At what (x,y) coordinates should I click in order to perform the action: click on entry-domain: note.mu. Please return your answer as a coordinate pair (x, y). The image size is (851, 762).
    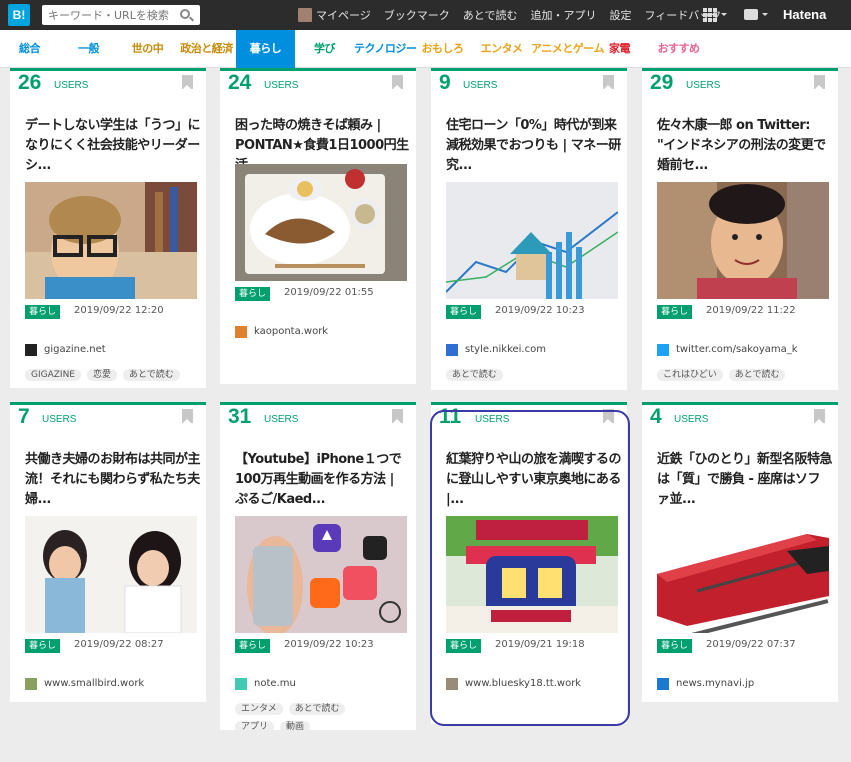
    Looking at the image, I should click on (275, 683).